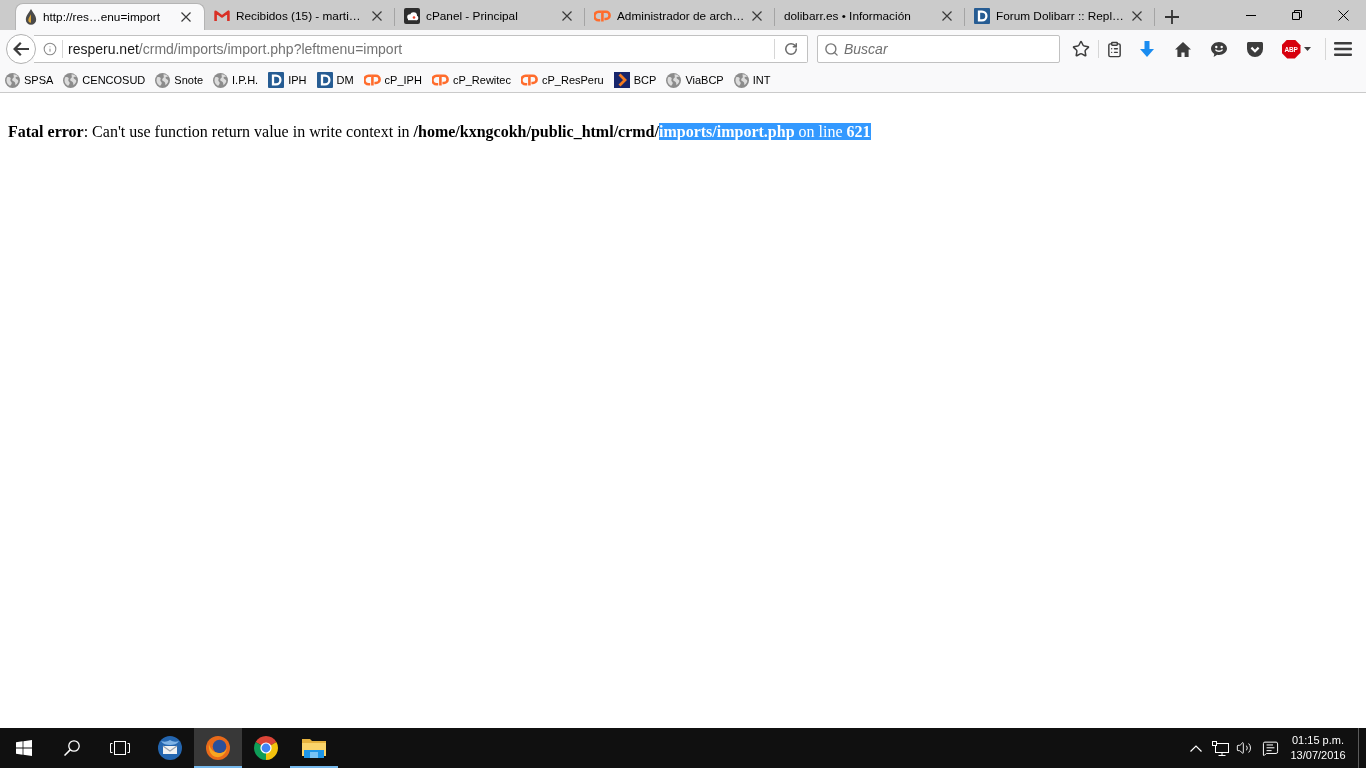  I want to click on shield-chevron-icon, so click(1255, 49).